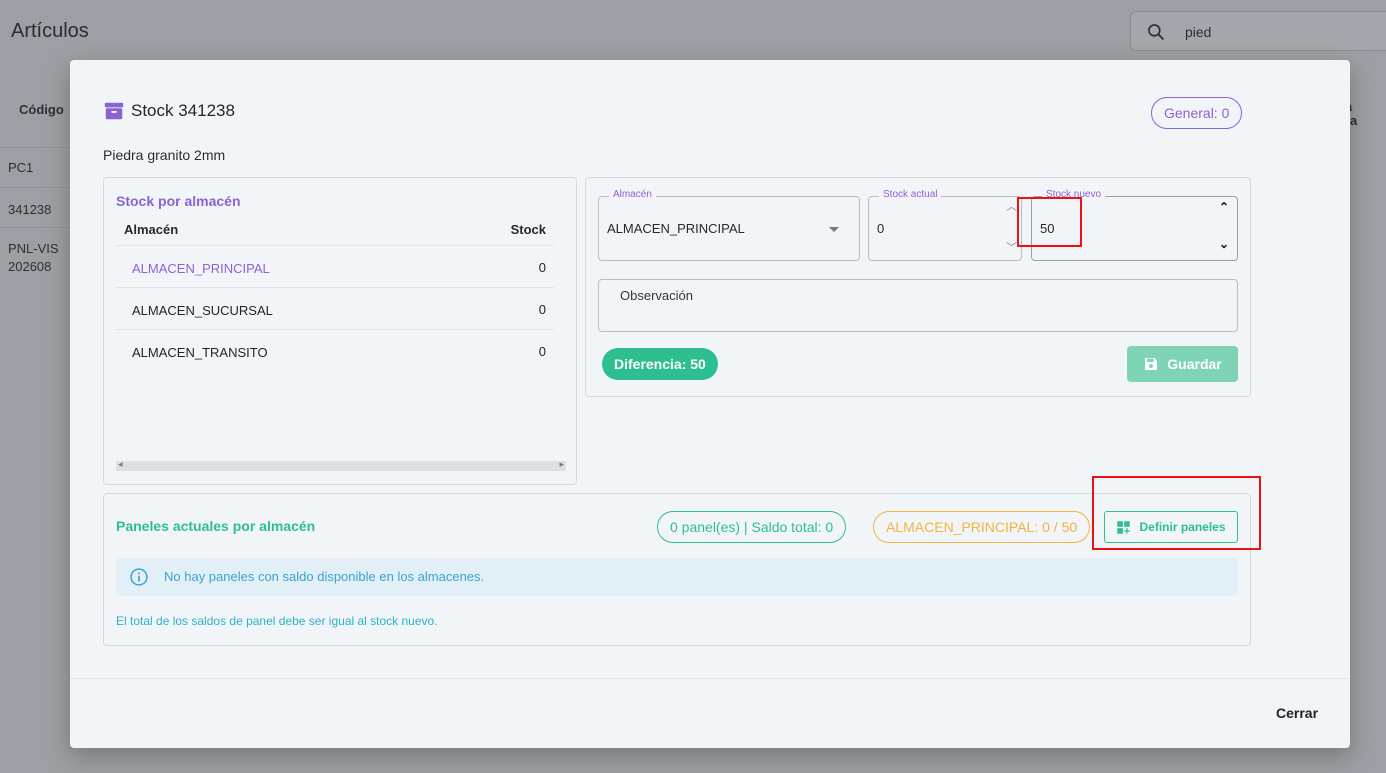 This screenshot has width=1386, height=773. What do you see at coordinates (1011, 248) in the screenshot?
I see `decrement-icon: ﹀` at bounding box center [1011, 248].